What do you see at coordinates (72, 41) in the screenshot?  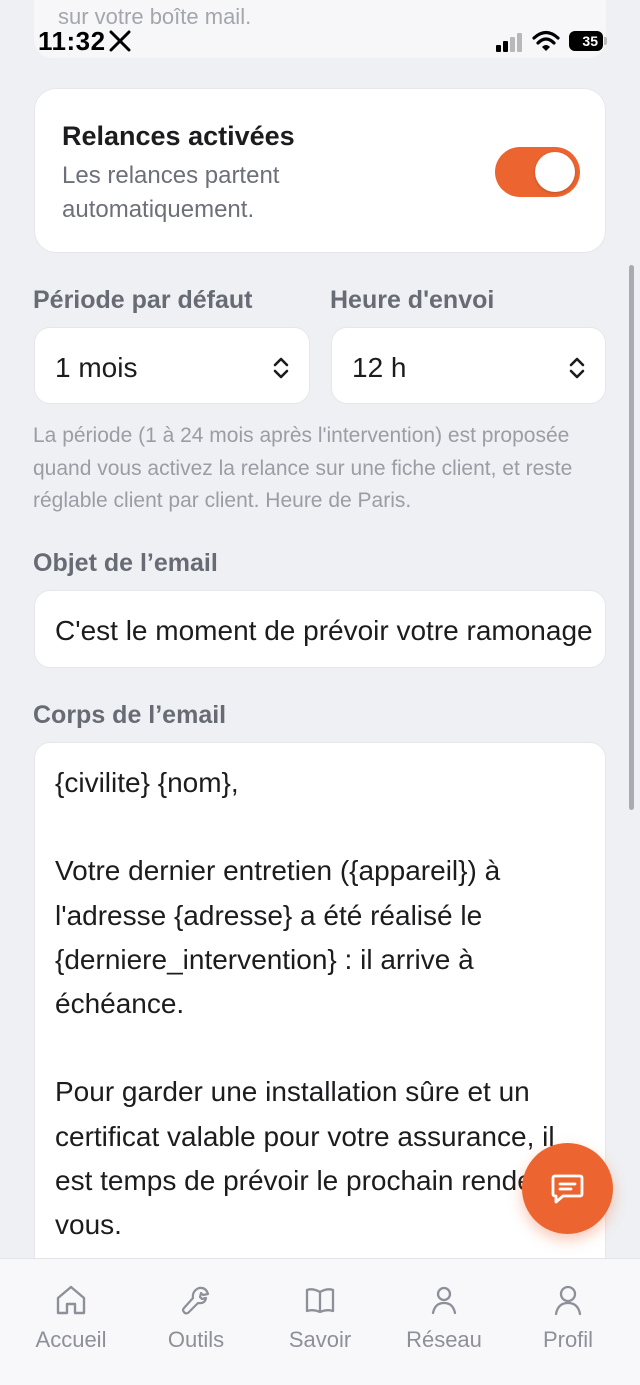 I see `status-time: 11:32` at bounding box center [72, 41].